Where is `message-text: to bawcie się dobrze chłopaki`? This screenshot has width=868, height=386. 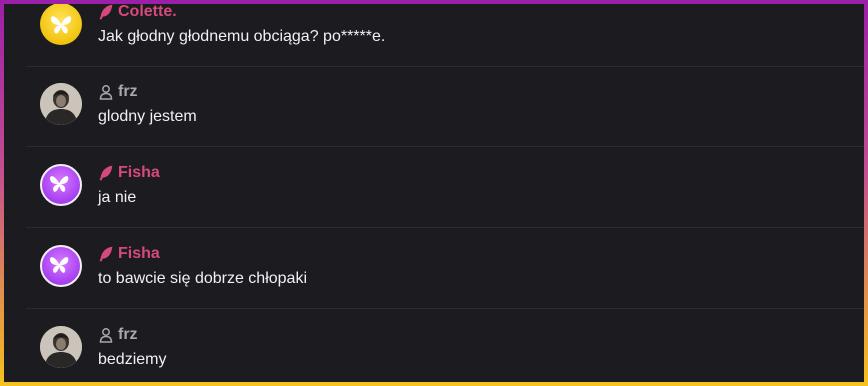 message-text: to bawcie się dobrze chłopaki is located at coordinates (203, 278).